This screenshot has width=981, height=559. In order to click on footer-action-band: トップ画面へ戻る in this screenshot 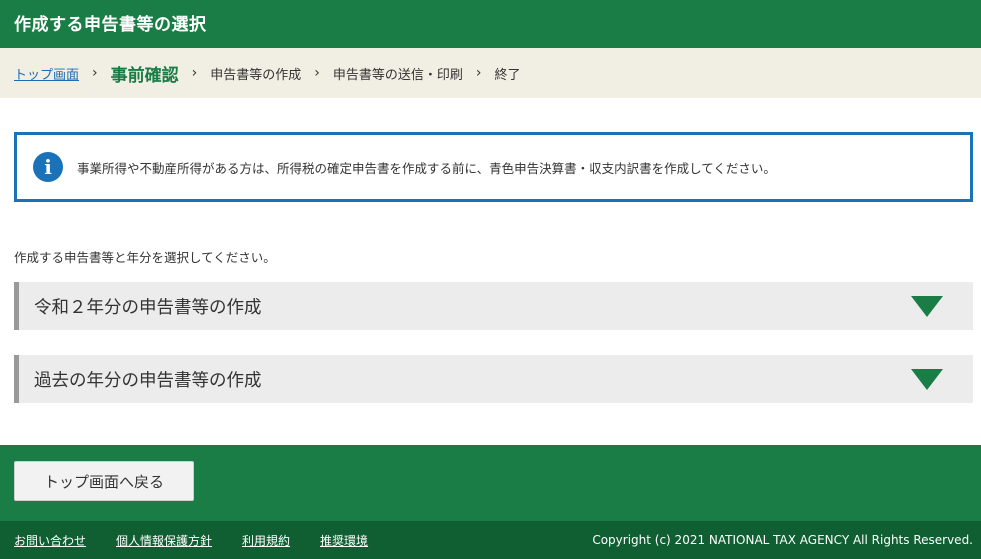, I will do `click(490, 483)`.